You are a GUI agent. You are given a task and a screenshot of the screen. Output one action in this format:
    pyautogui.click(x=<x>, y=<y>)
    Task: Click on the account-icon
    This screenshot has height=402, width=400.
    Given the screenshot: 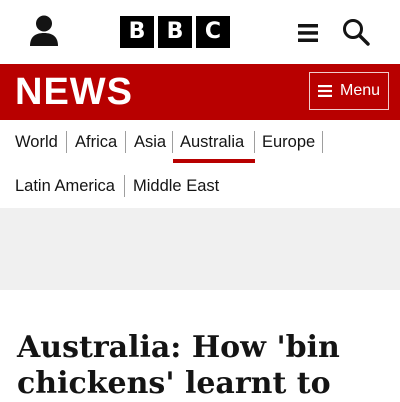 What is the action you would take?
    pyautogui.click(x=44, y=31)
    